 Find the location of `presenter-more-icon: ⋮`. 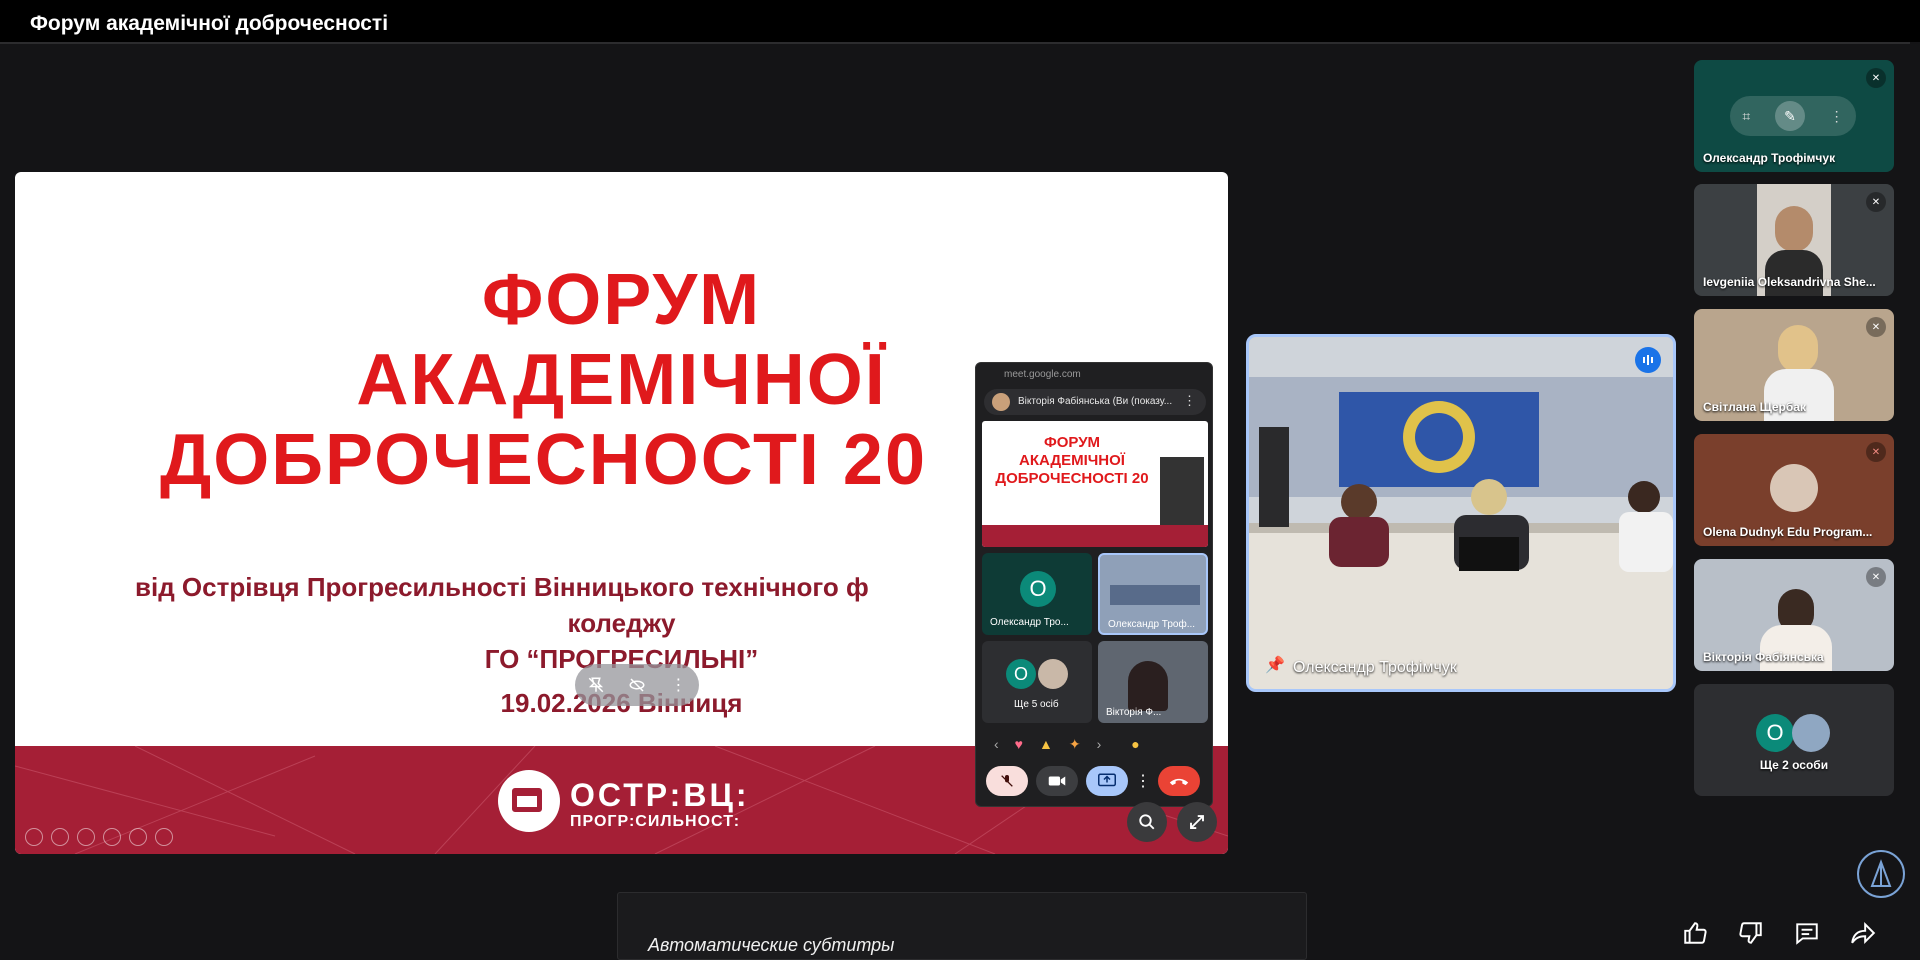

presenter-more-icon: ⋮ is located at coordinates (1189, 401).